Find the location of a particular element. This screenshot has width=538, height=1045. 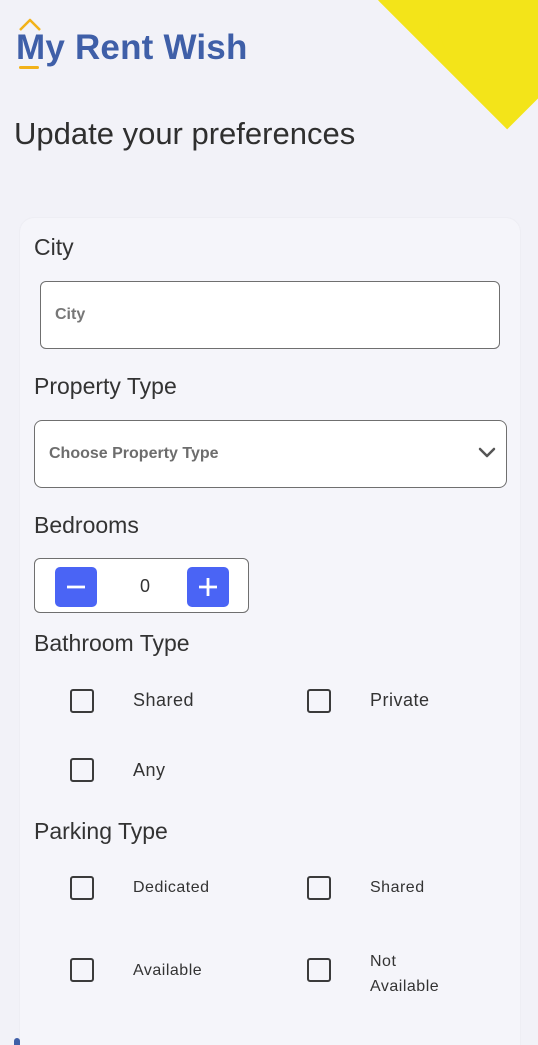

city-label: City is located at coordinates (54, 247).